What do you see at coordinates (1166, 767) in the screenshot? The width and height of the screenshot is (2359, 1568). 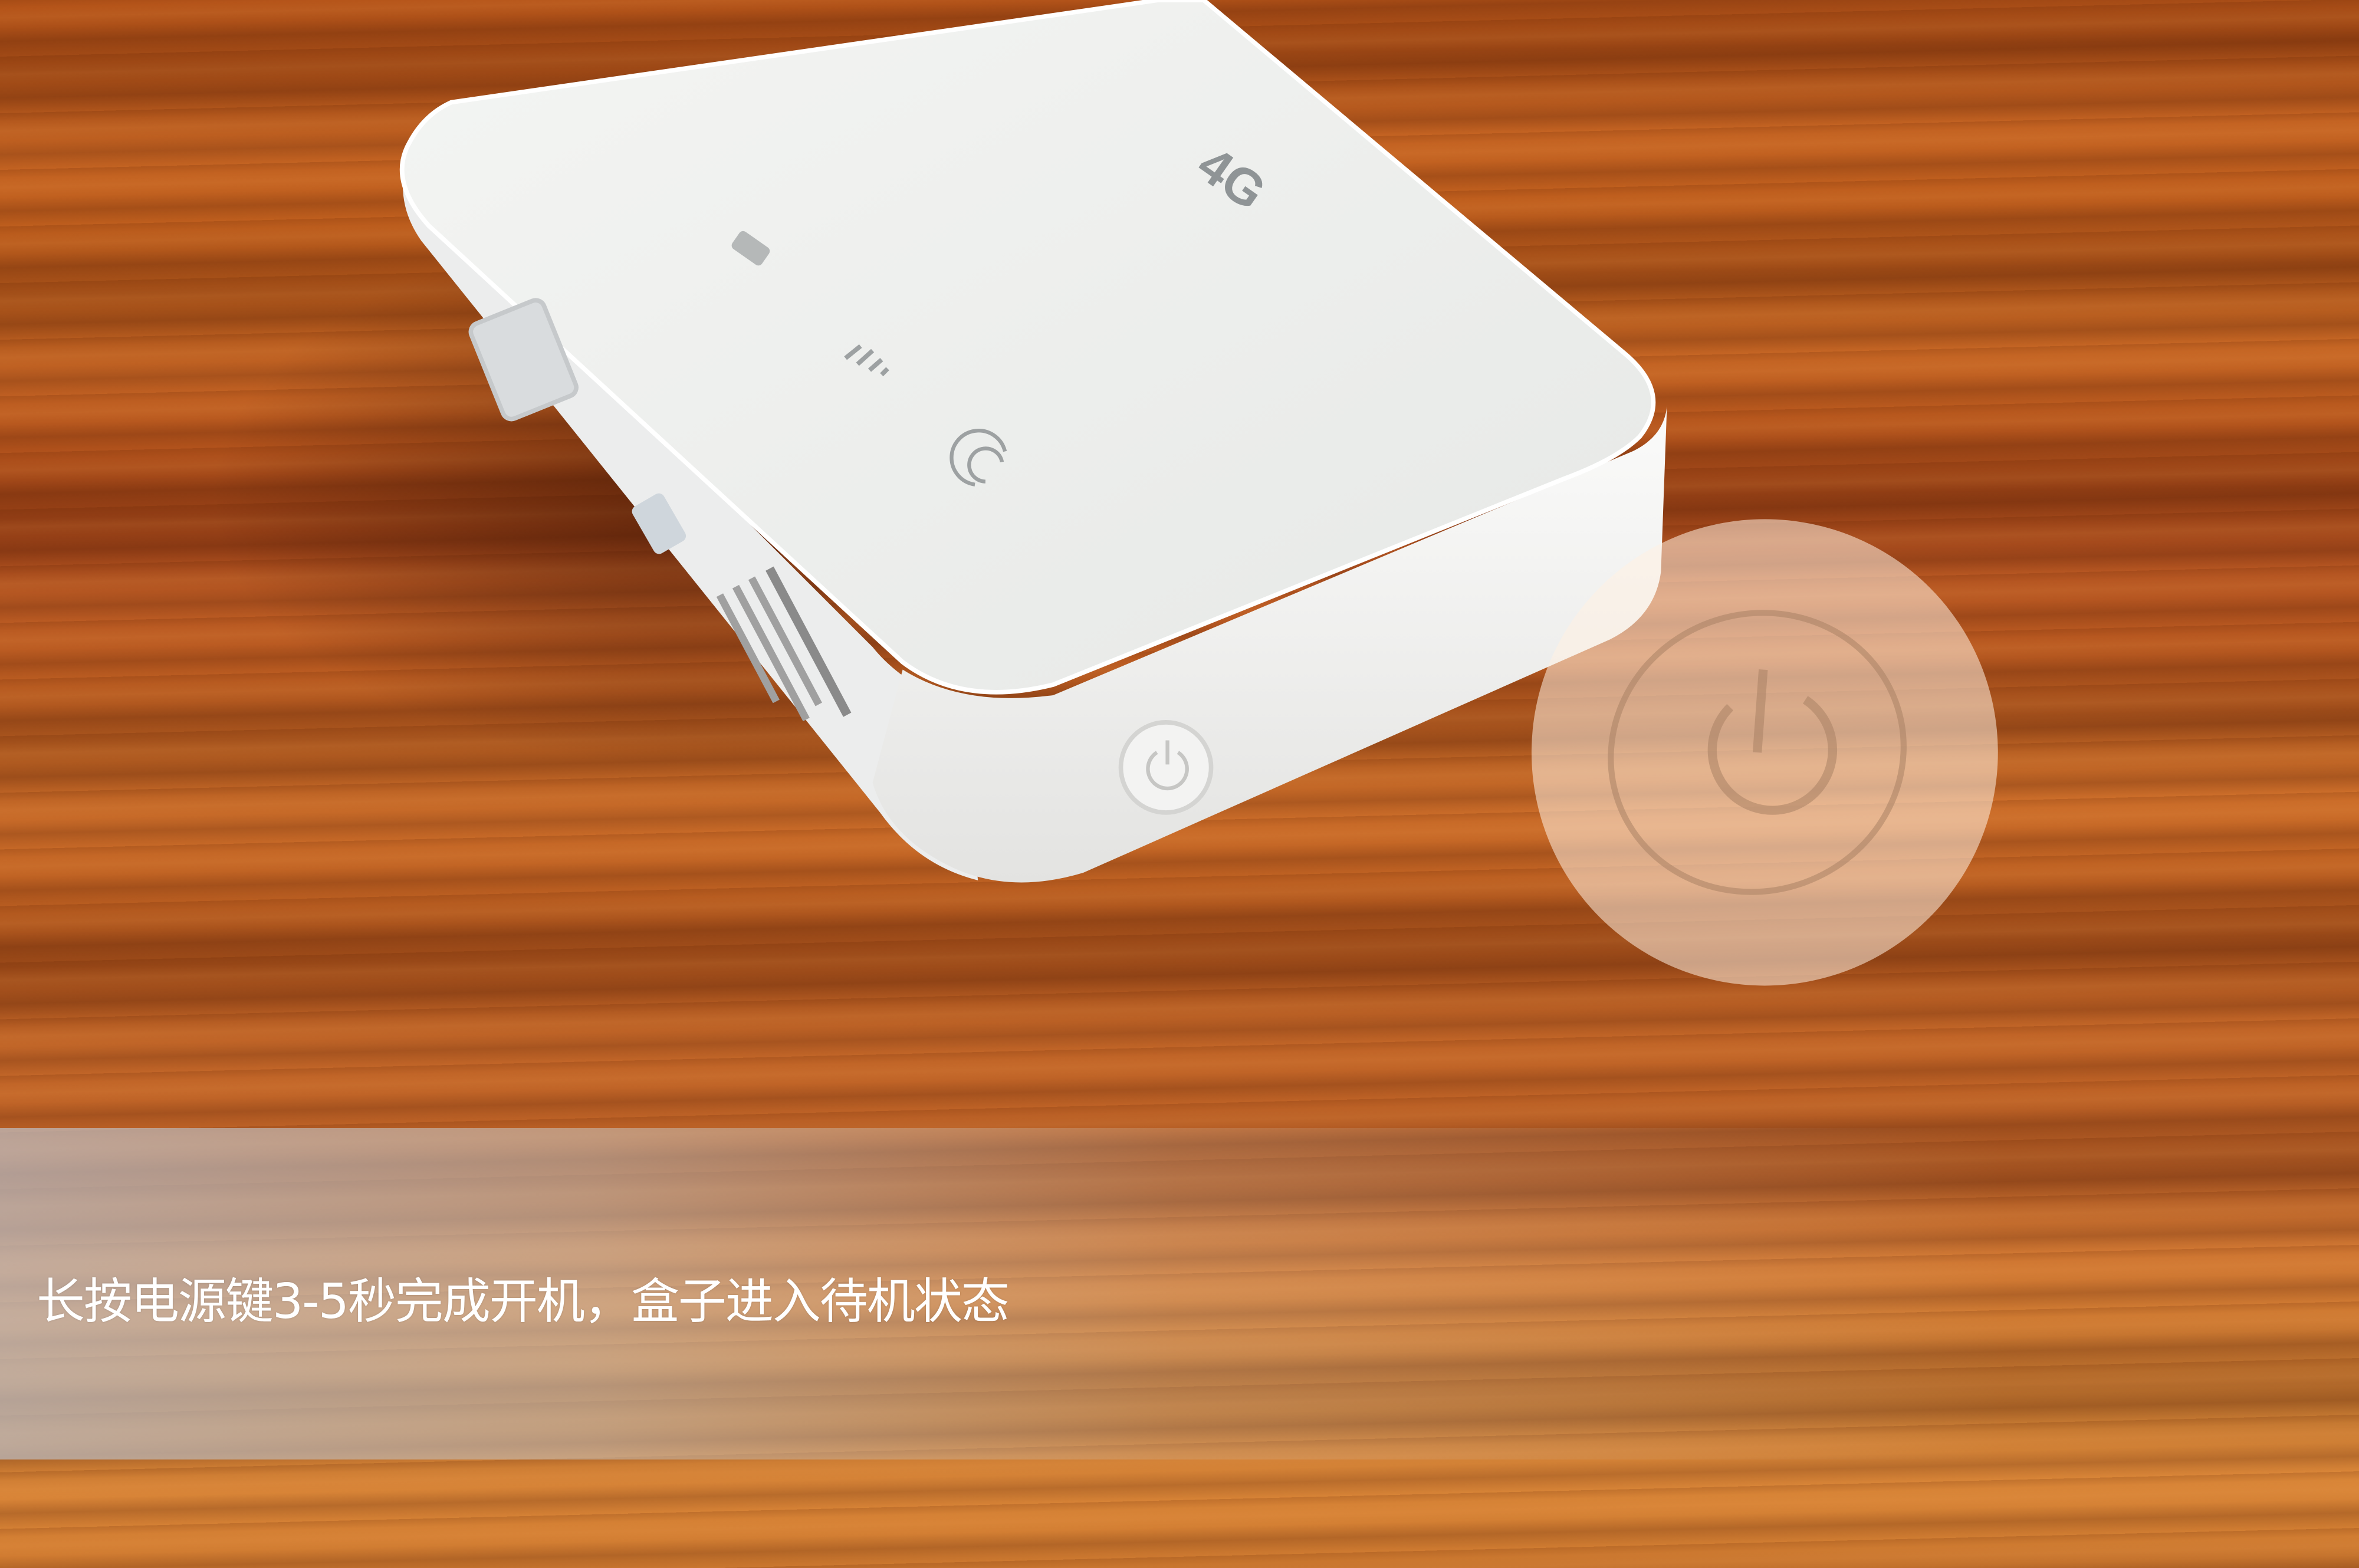 I see `power-button` at bounding box center [1166, 767].